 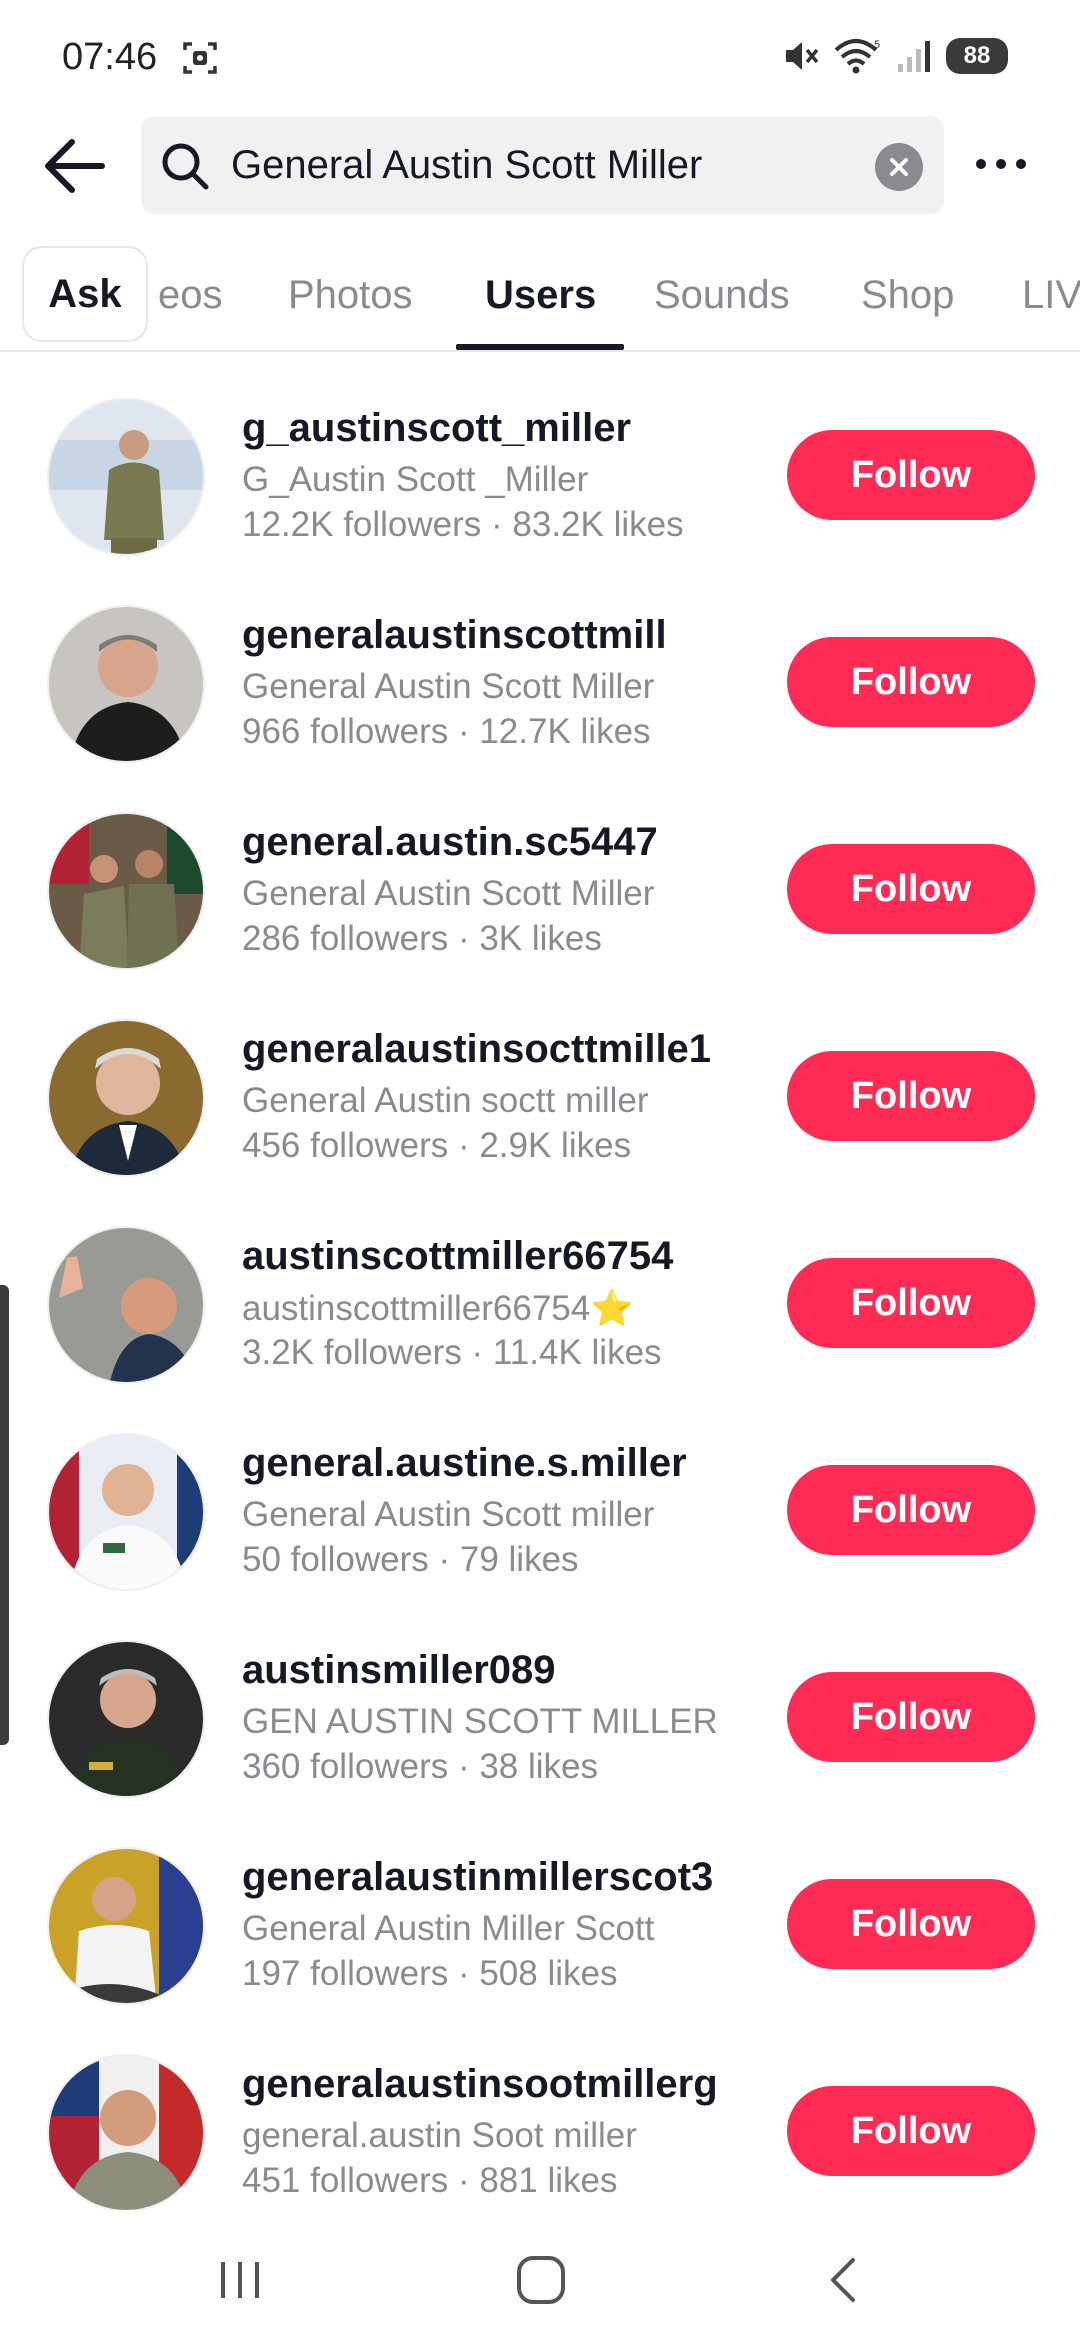 What do you see at coordinates (415, 479) in the screenshot?
I see `nickname: G_Austin Scott _Miller` at bounding box center [415, 479].